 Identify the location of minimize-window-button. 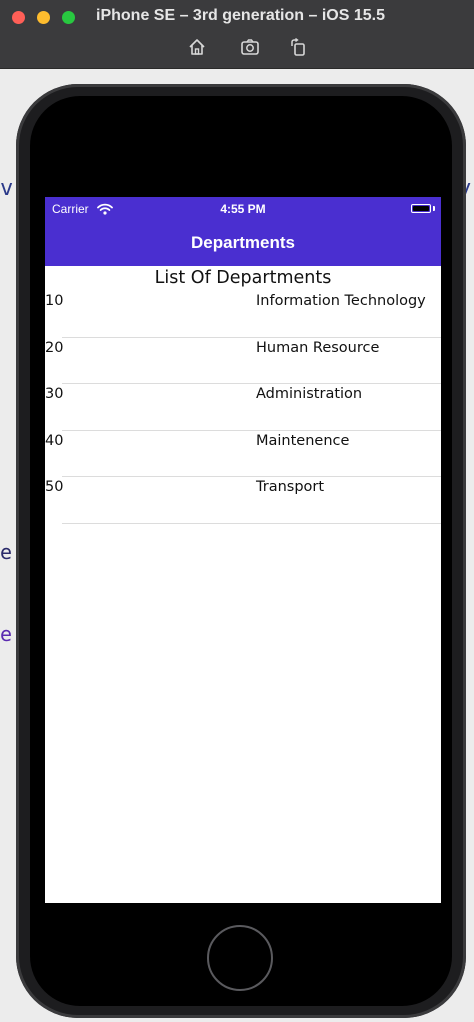
(43, 17).